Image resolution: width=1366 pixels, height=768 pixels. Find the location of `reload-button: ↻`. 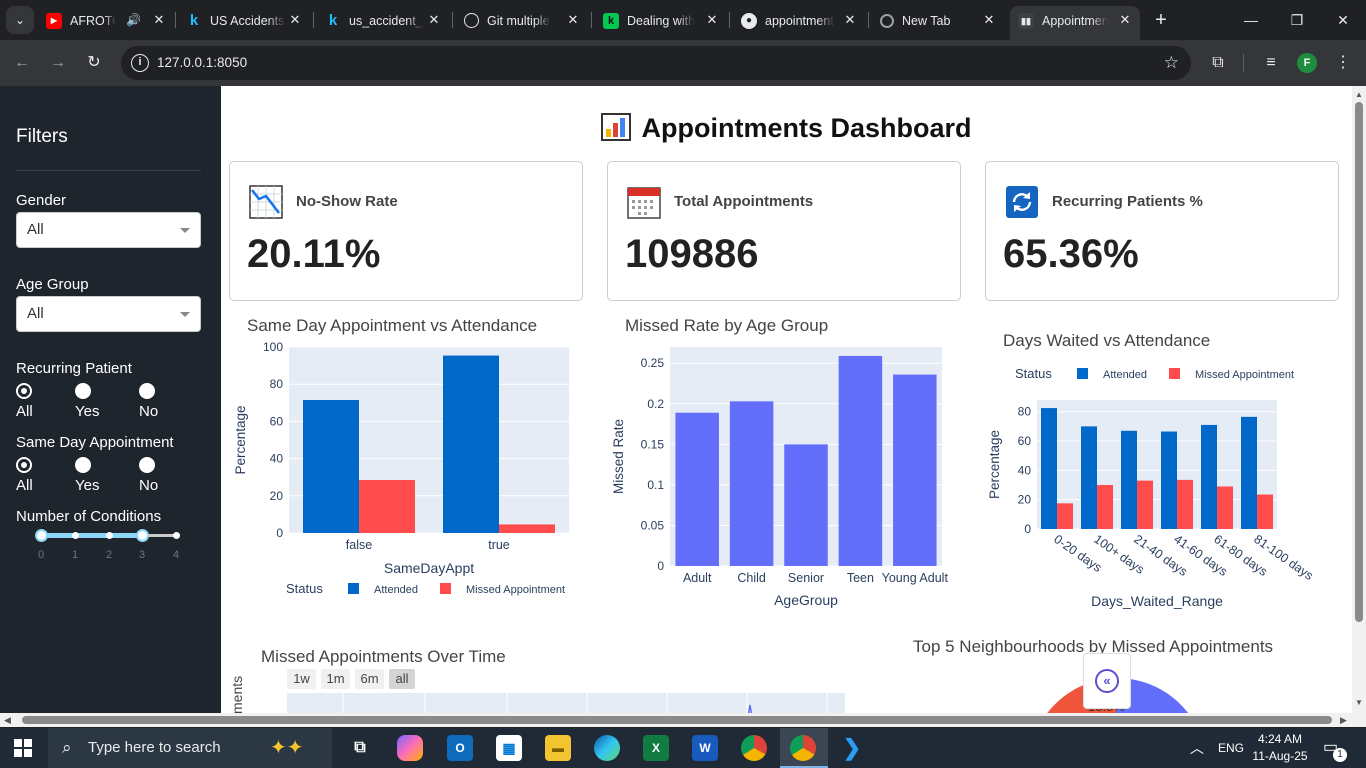

reload-button: ↻ is located at coordinates (94, 63).